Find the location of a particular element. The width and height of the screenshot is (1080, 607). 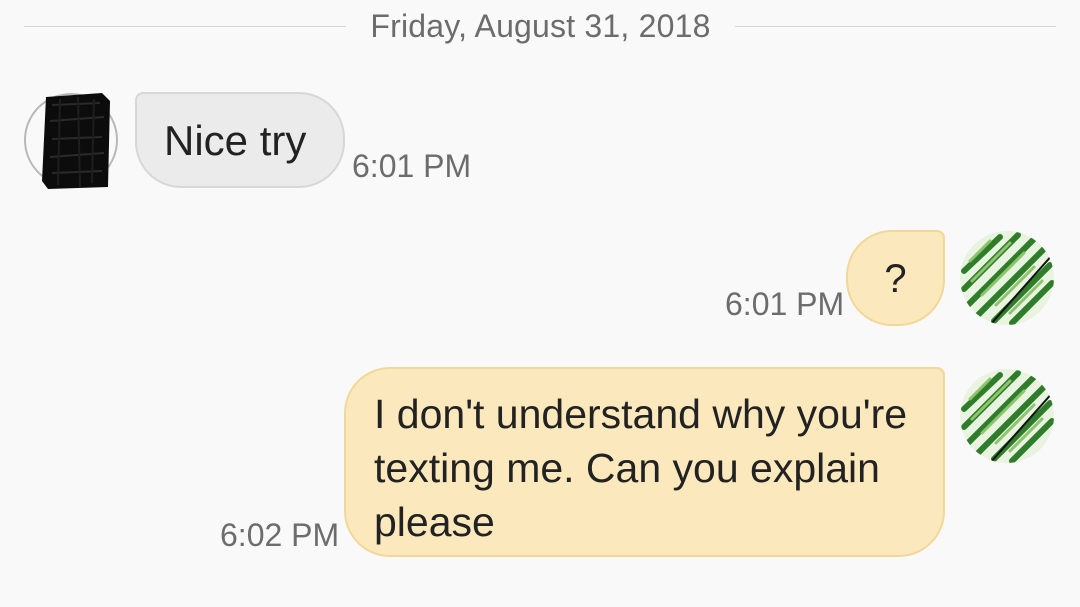

message-text: ? is located at coordinates (895, 279).